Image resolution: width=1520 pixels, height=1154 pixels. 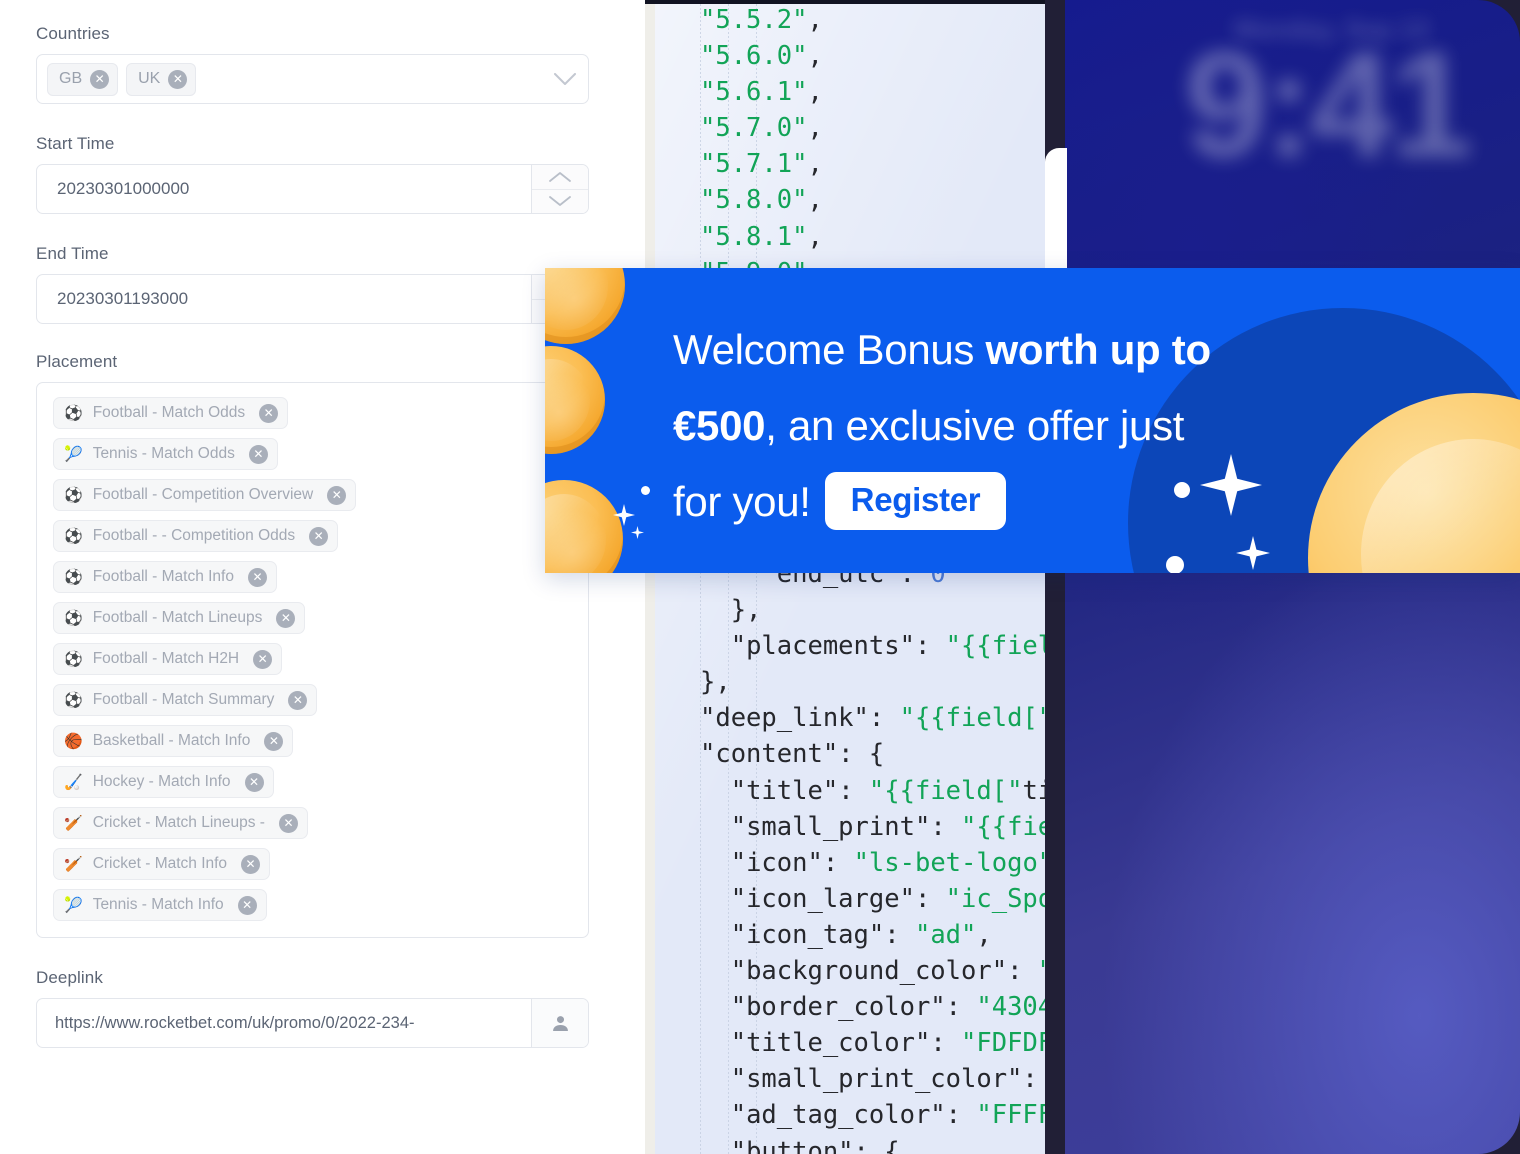 What do you see at coordinates (1098, 349) in the screenshot?
I see `promo-line1-bold: worth up to` at bounding box center [1098, 349].